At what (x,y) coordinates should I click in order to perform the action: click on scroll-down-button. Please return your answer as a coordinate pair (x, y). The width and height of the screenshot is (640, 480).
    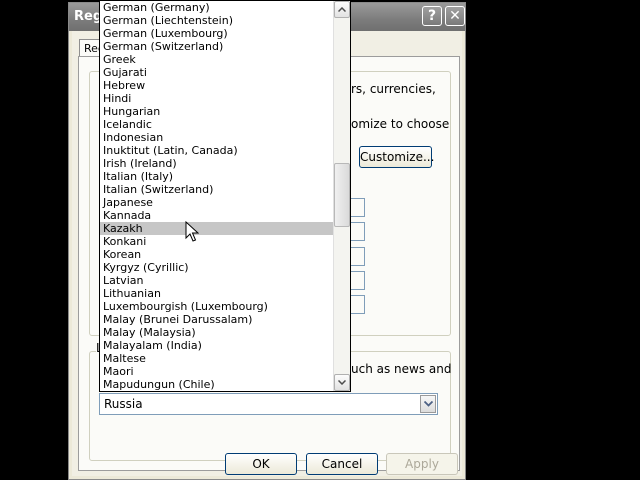
    Looking at the image, I should click on (342, 382).